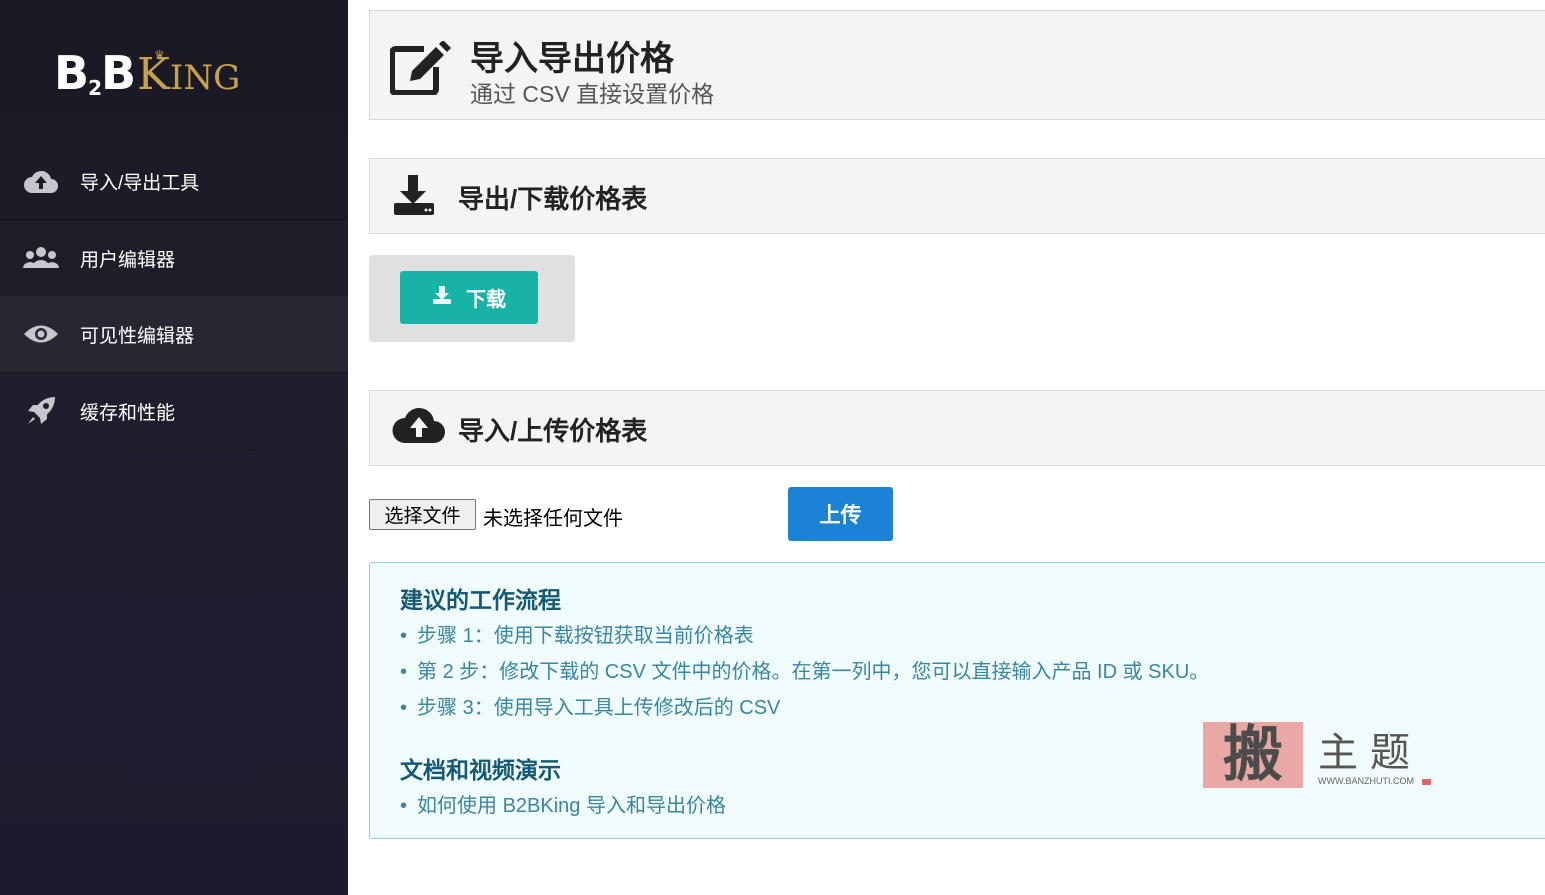 The image size is (1545, 895). I want to click on sidebar-item-label: 用户编辑器, so click(128, 260).